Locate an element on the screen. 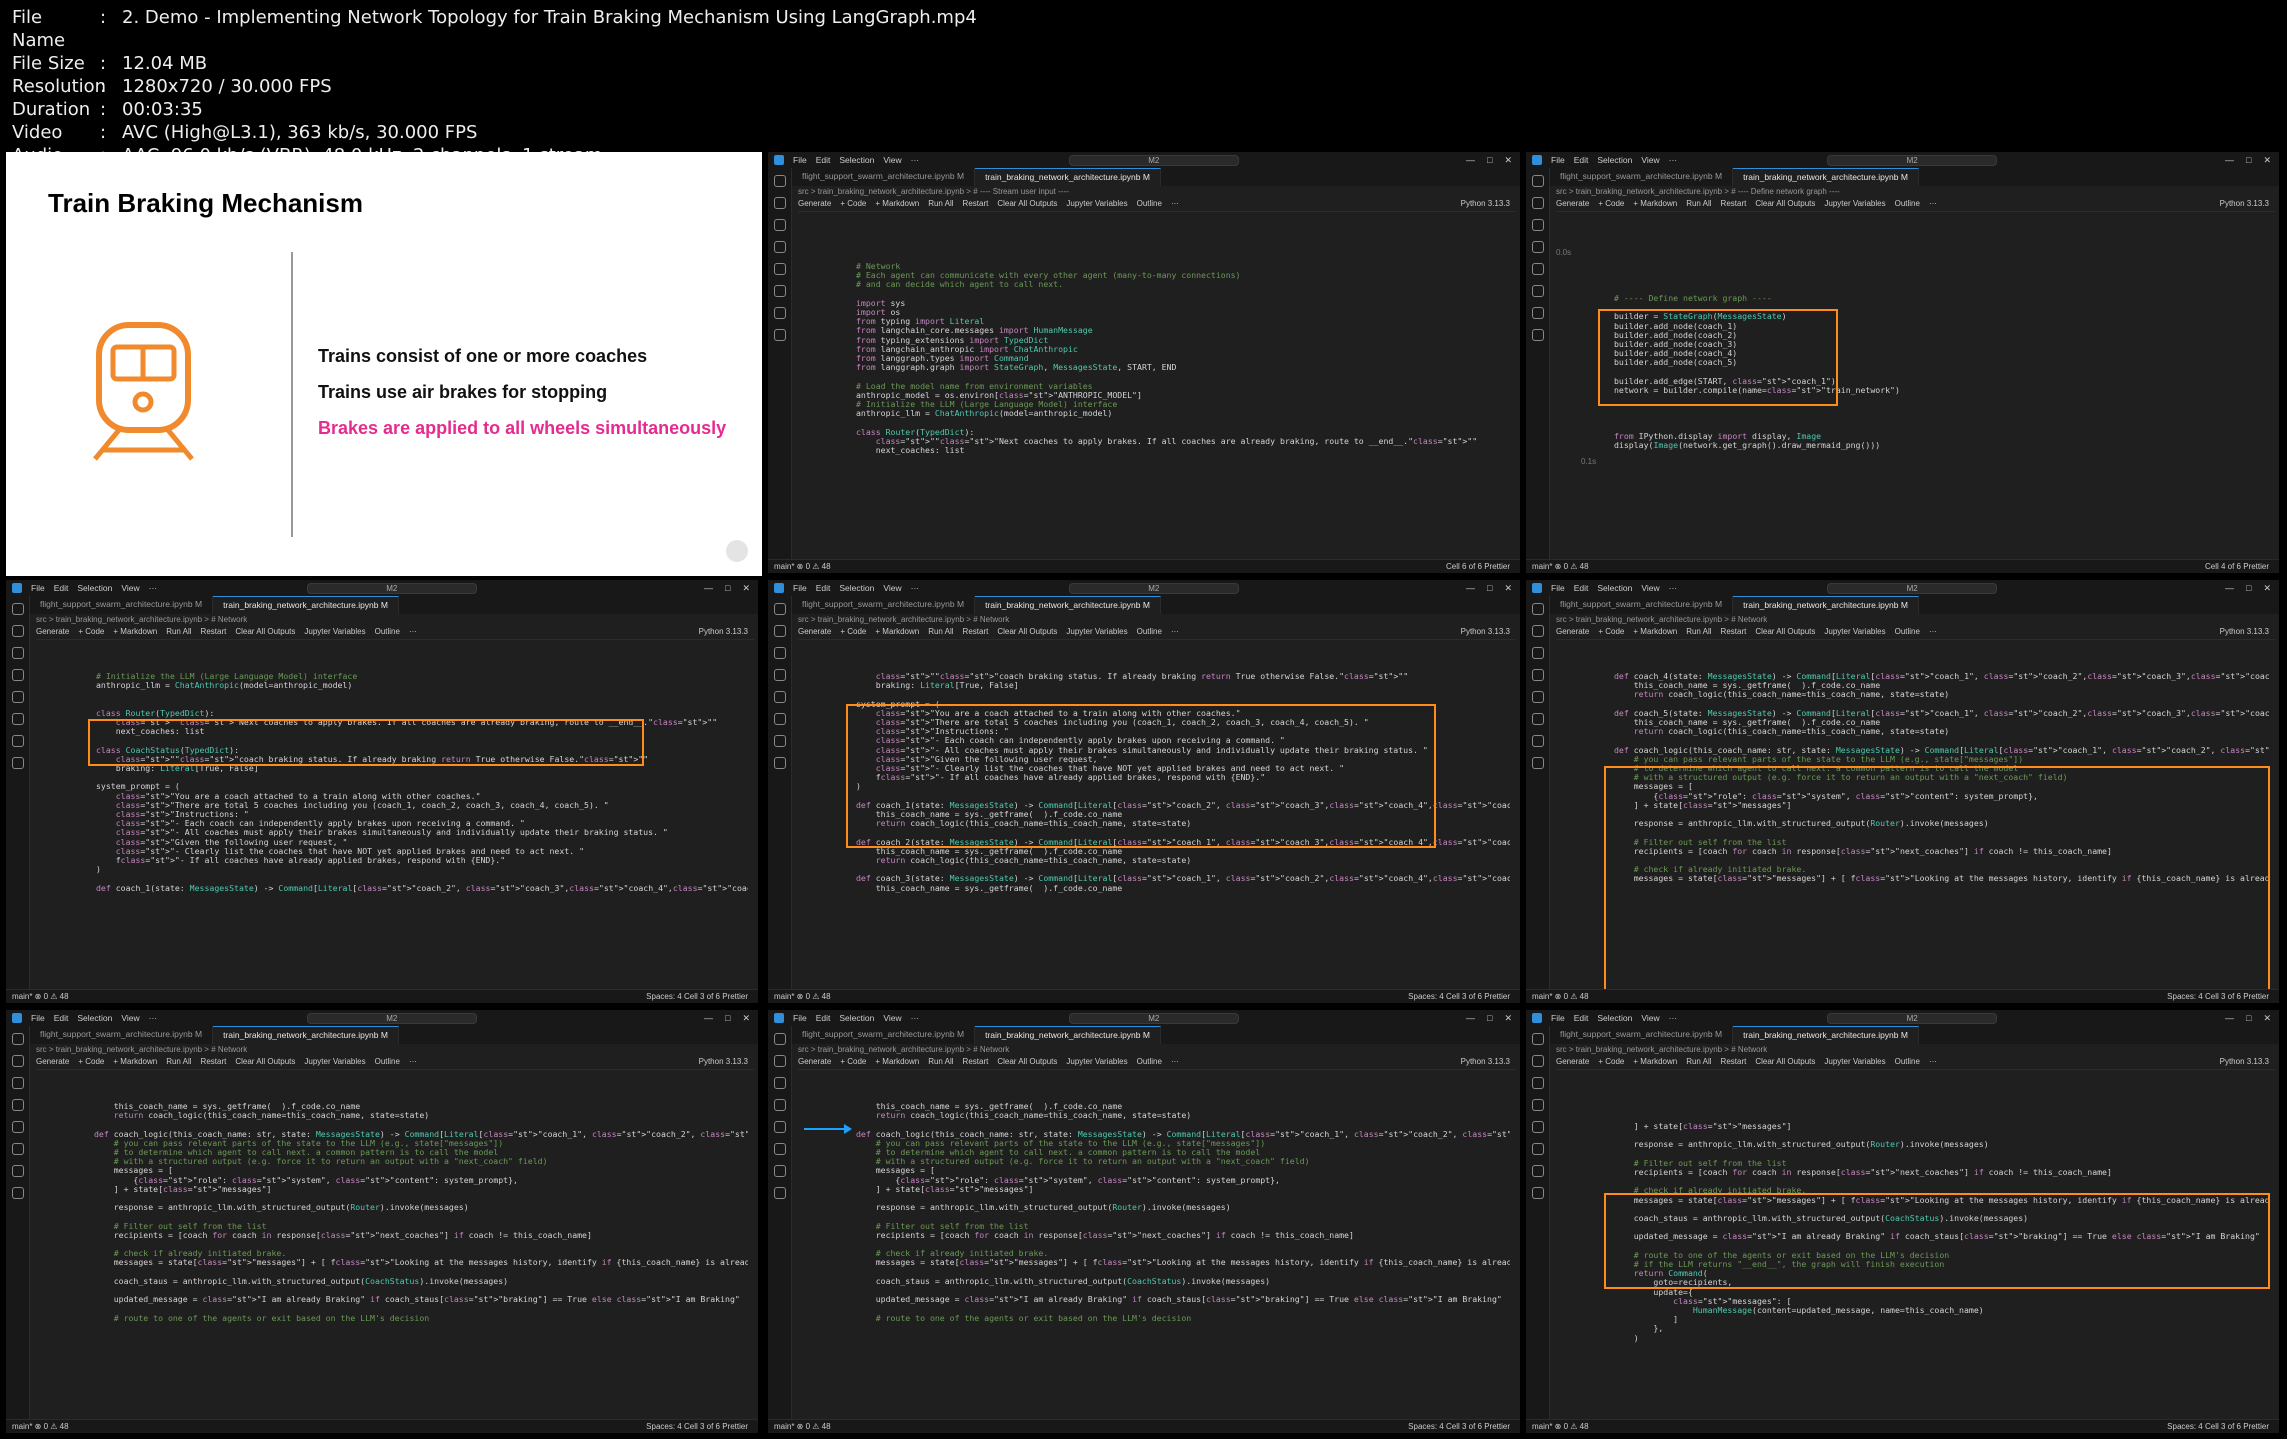 This screenshot has height=1439, width=2287. toolbar-button: ··· is located at coordinates (413, 633).